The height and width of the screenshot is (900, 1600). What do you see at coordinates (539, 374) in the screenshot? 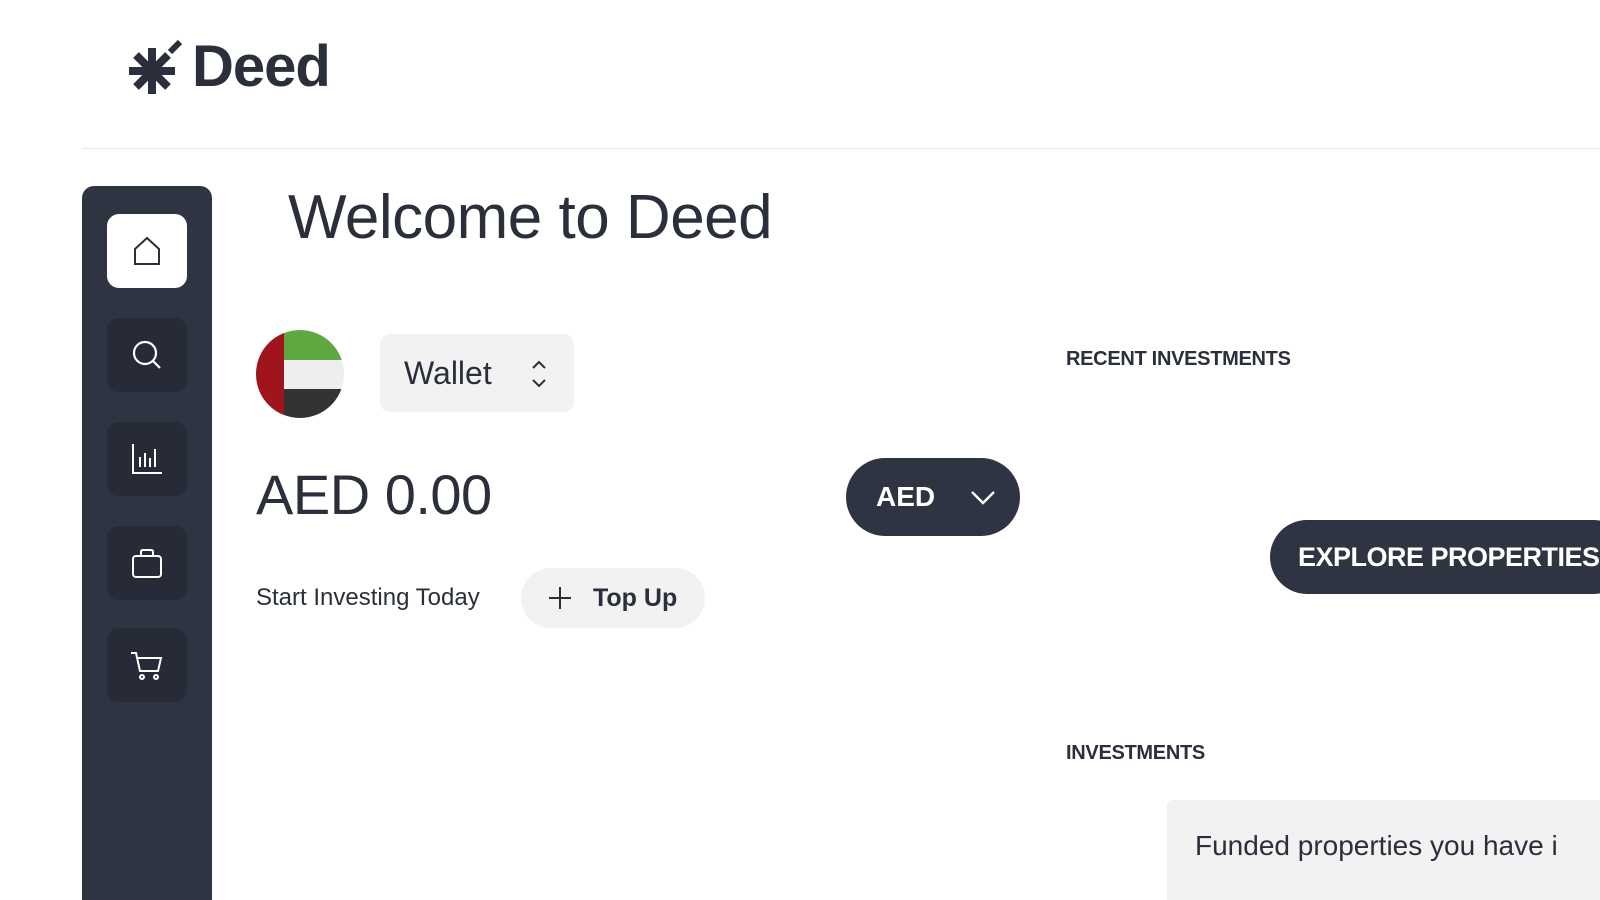
I see `chevron-up-down-icon` at bounding box center [539, 374].